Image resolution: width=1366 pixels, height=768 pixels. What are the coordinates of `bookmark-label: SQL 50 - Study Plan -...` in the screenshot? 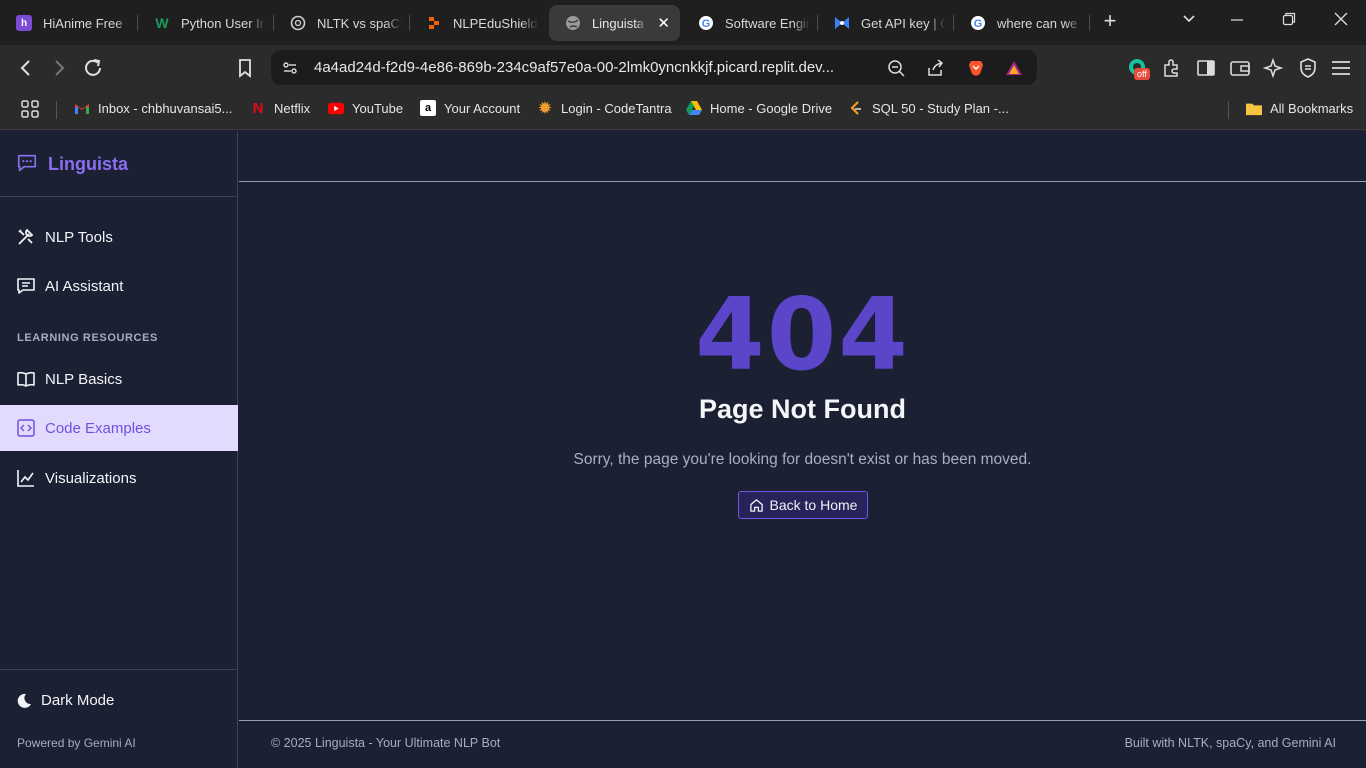 It's located at (940, 108).